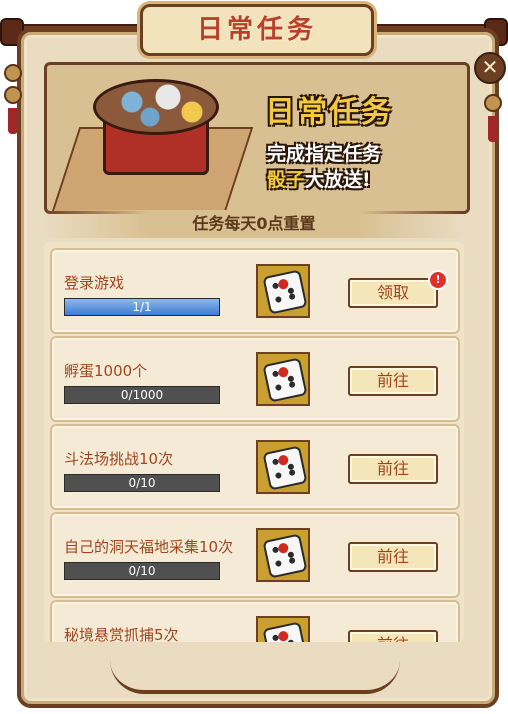  What do you see at coordinates (255, 555) in the screenshot?
I see `task-row: 自己的洞天福地采集10次 0/10 前往` at bounding box center [255, 555].